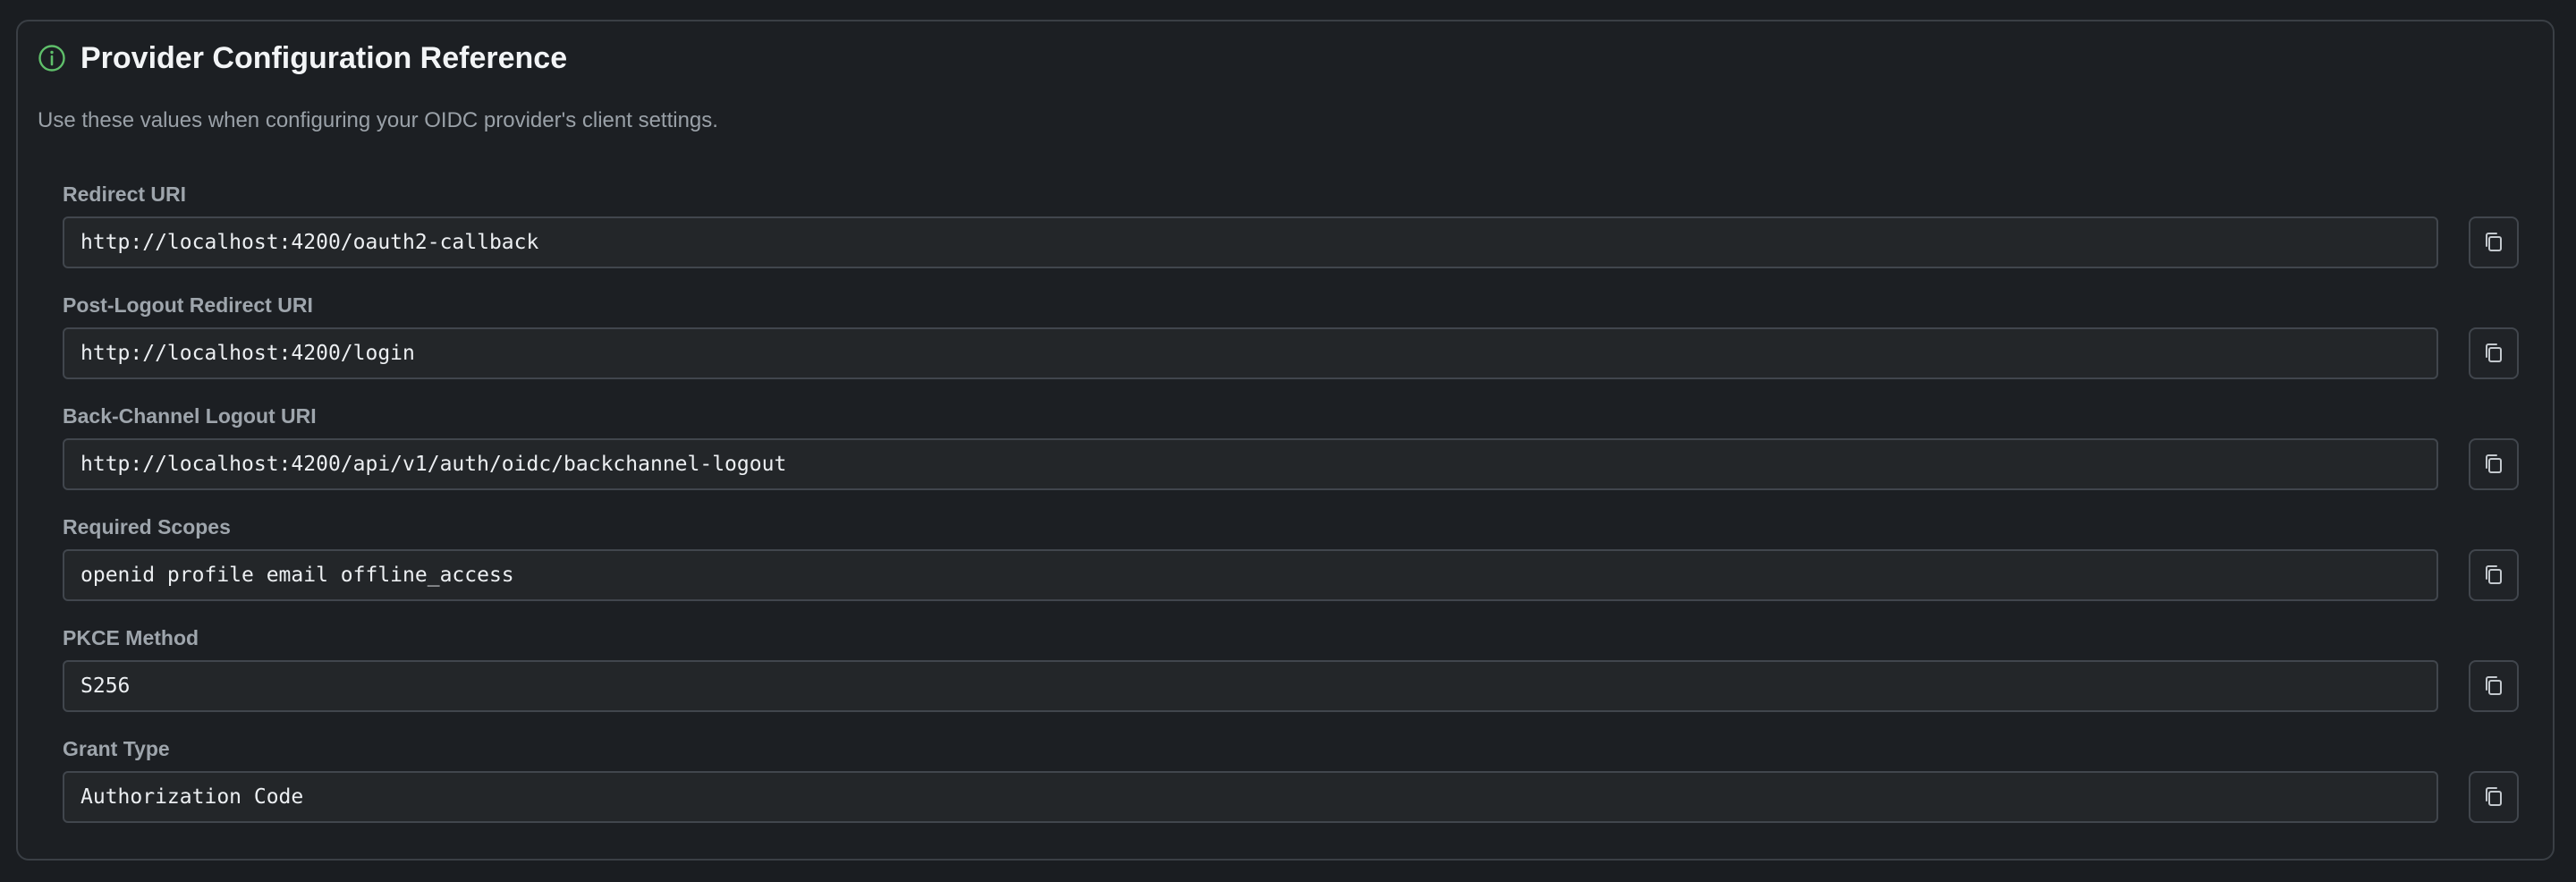 Image resolution: width=2576 pixels, height=882 pixels. I want to click on copy-redirect-uri-button, so click(2494, 242).